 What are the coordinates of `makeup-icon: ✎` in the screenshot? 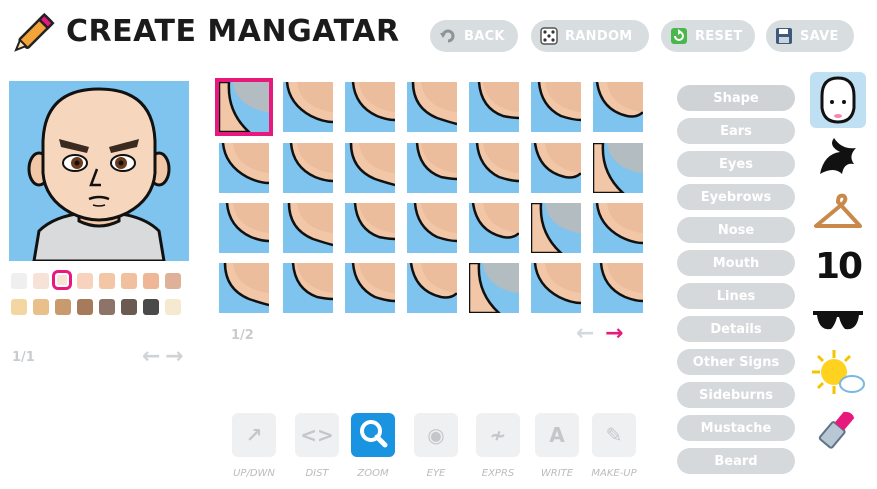 It's located at (614, 435).